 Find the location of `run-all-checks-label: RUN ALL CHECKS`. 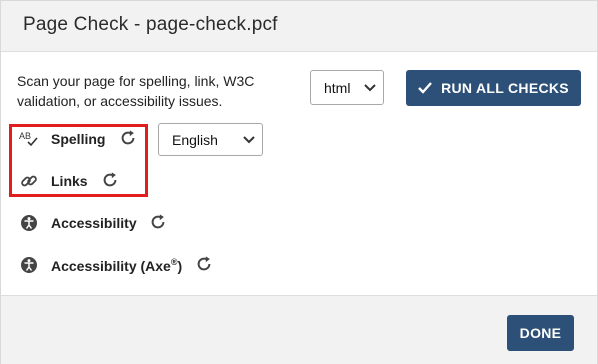

run-all-checks-label: RUN ALL CHECKS is located at coordinates (505, 88).